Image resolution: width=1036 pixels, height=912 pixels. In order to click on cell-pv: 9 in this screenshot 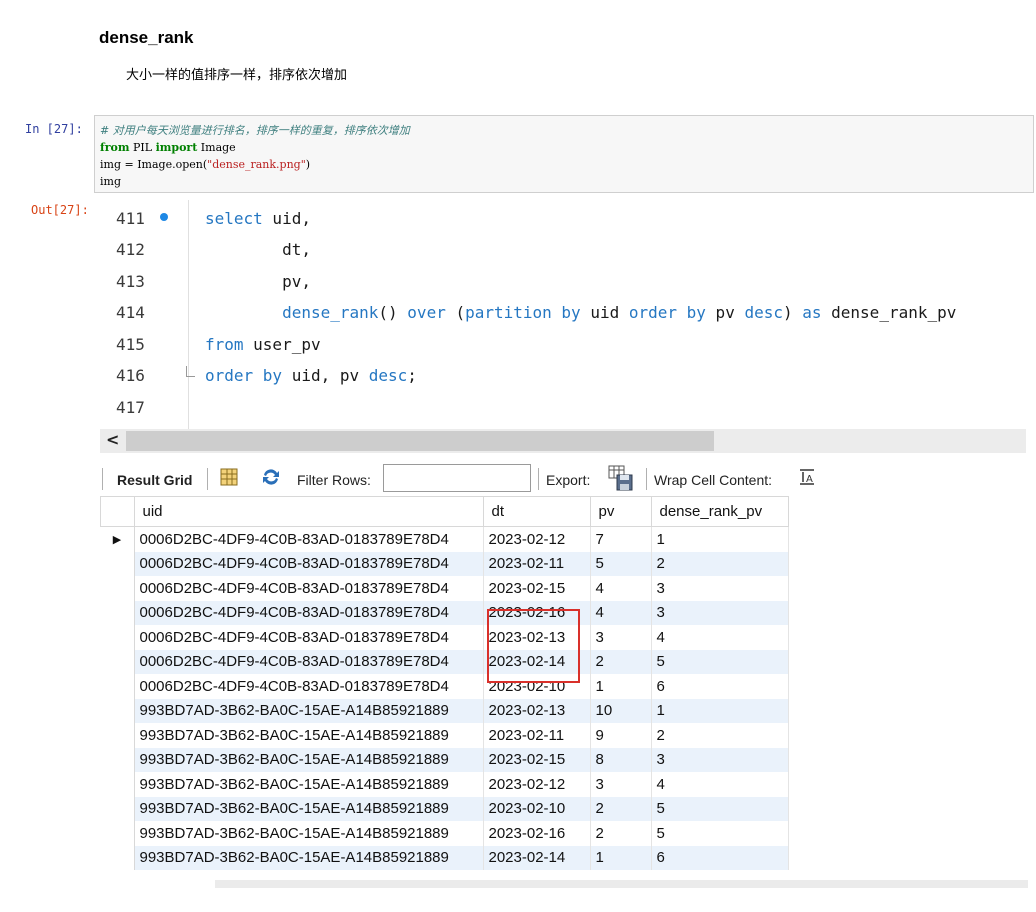, I will do `click(621, 735)`.